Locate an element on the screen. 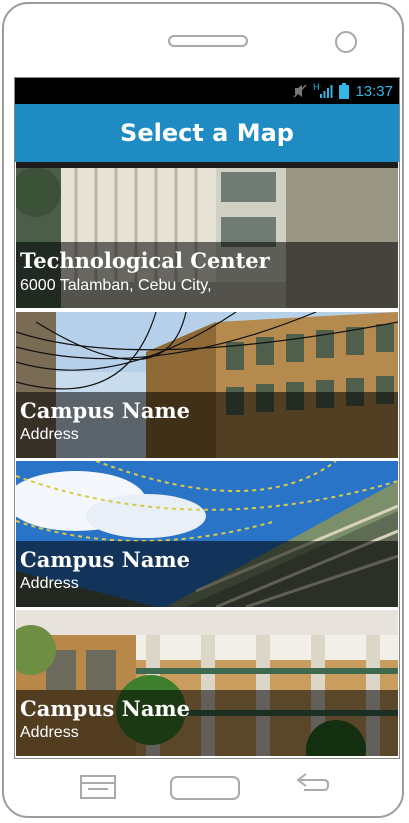  phone-camera is located at coordinates (346, 42).